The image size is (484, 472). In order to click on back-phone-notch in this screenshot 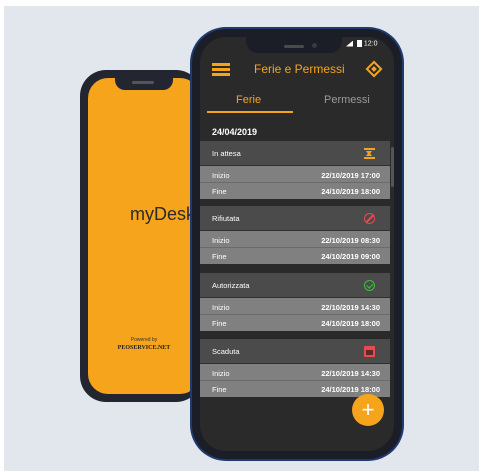, I will do `click(144, 84)`.